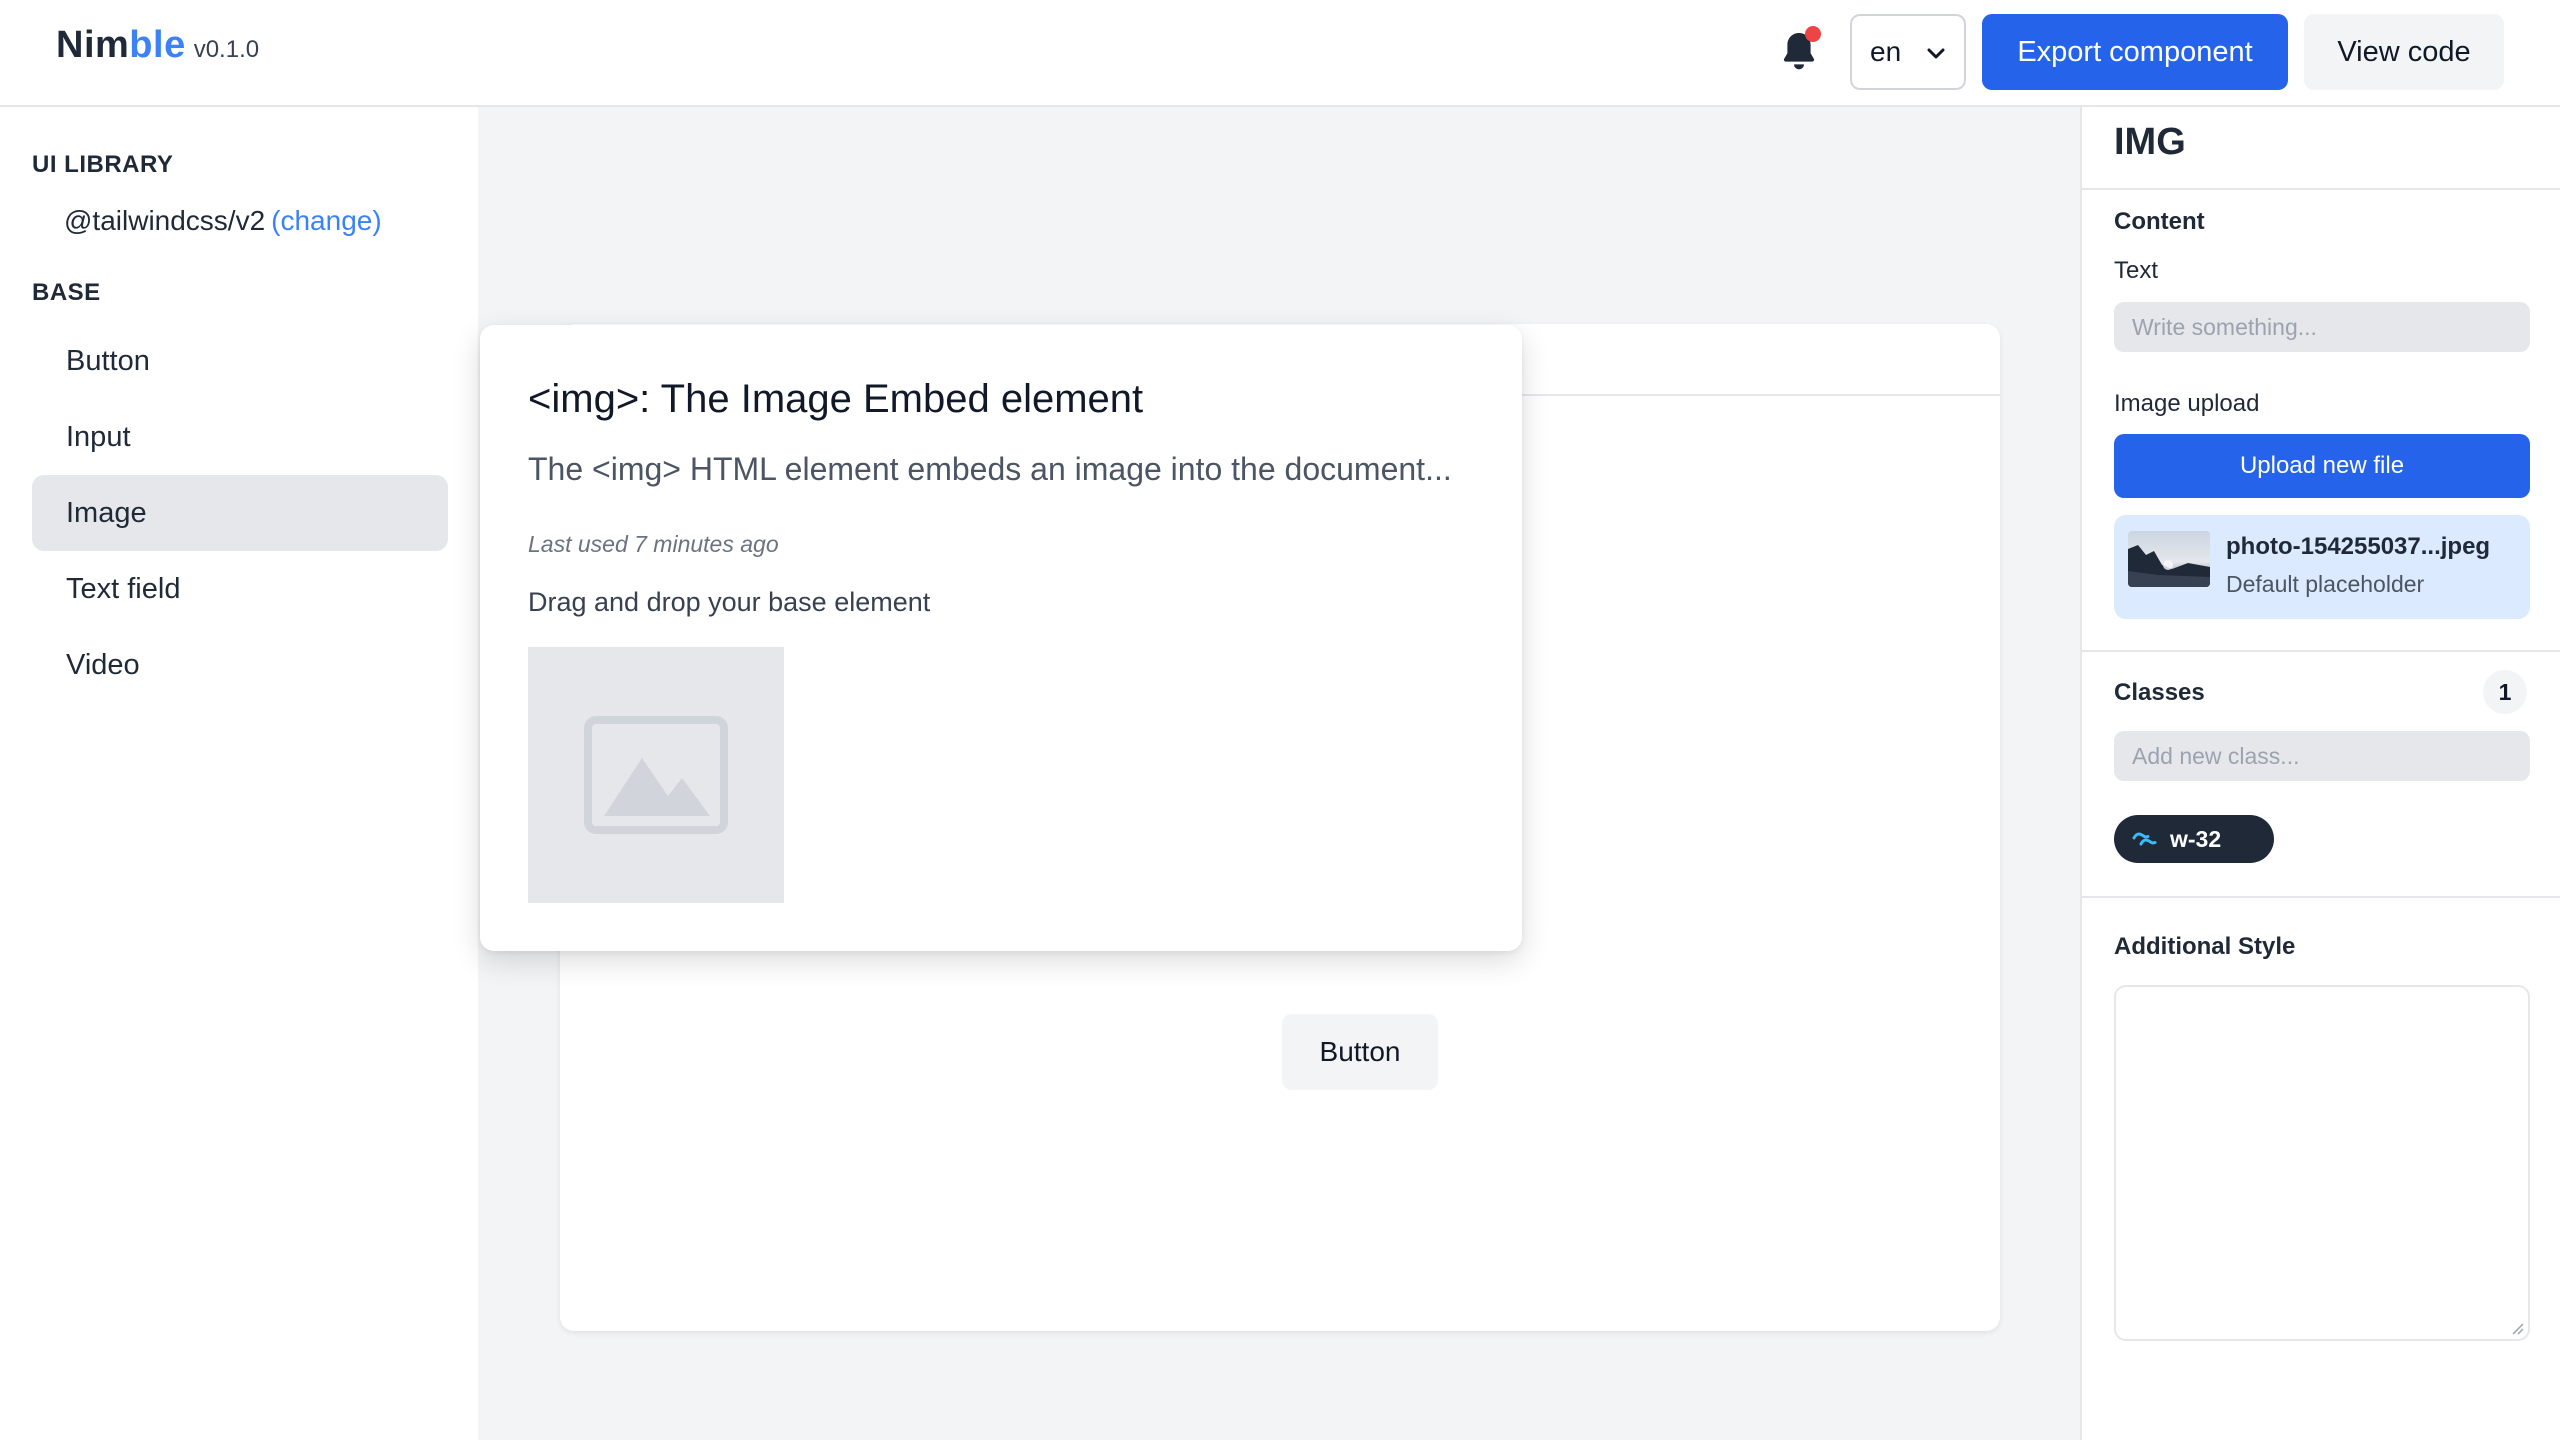 This screenshot has width=2560, height=1440. I want to click on sidebar-item-text-field: Text field, so click(240, 589).